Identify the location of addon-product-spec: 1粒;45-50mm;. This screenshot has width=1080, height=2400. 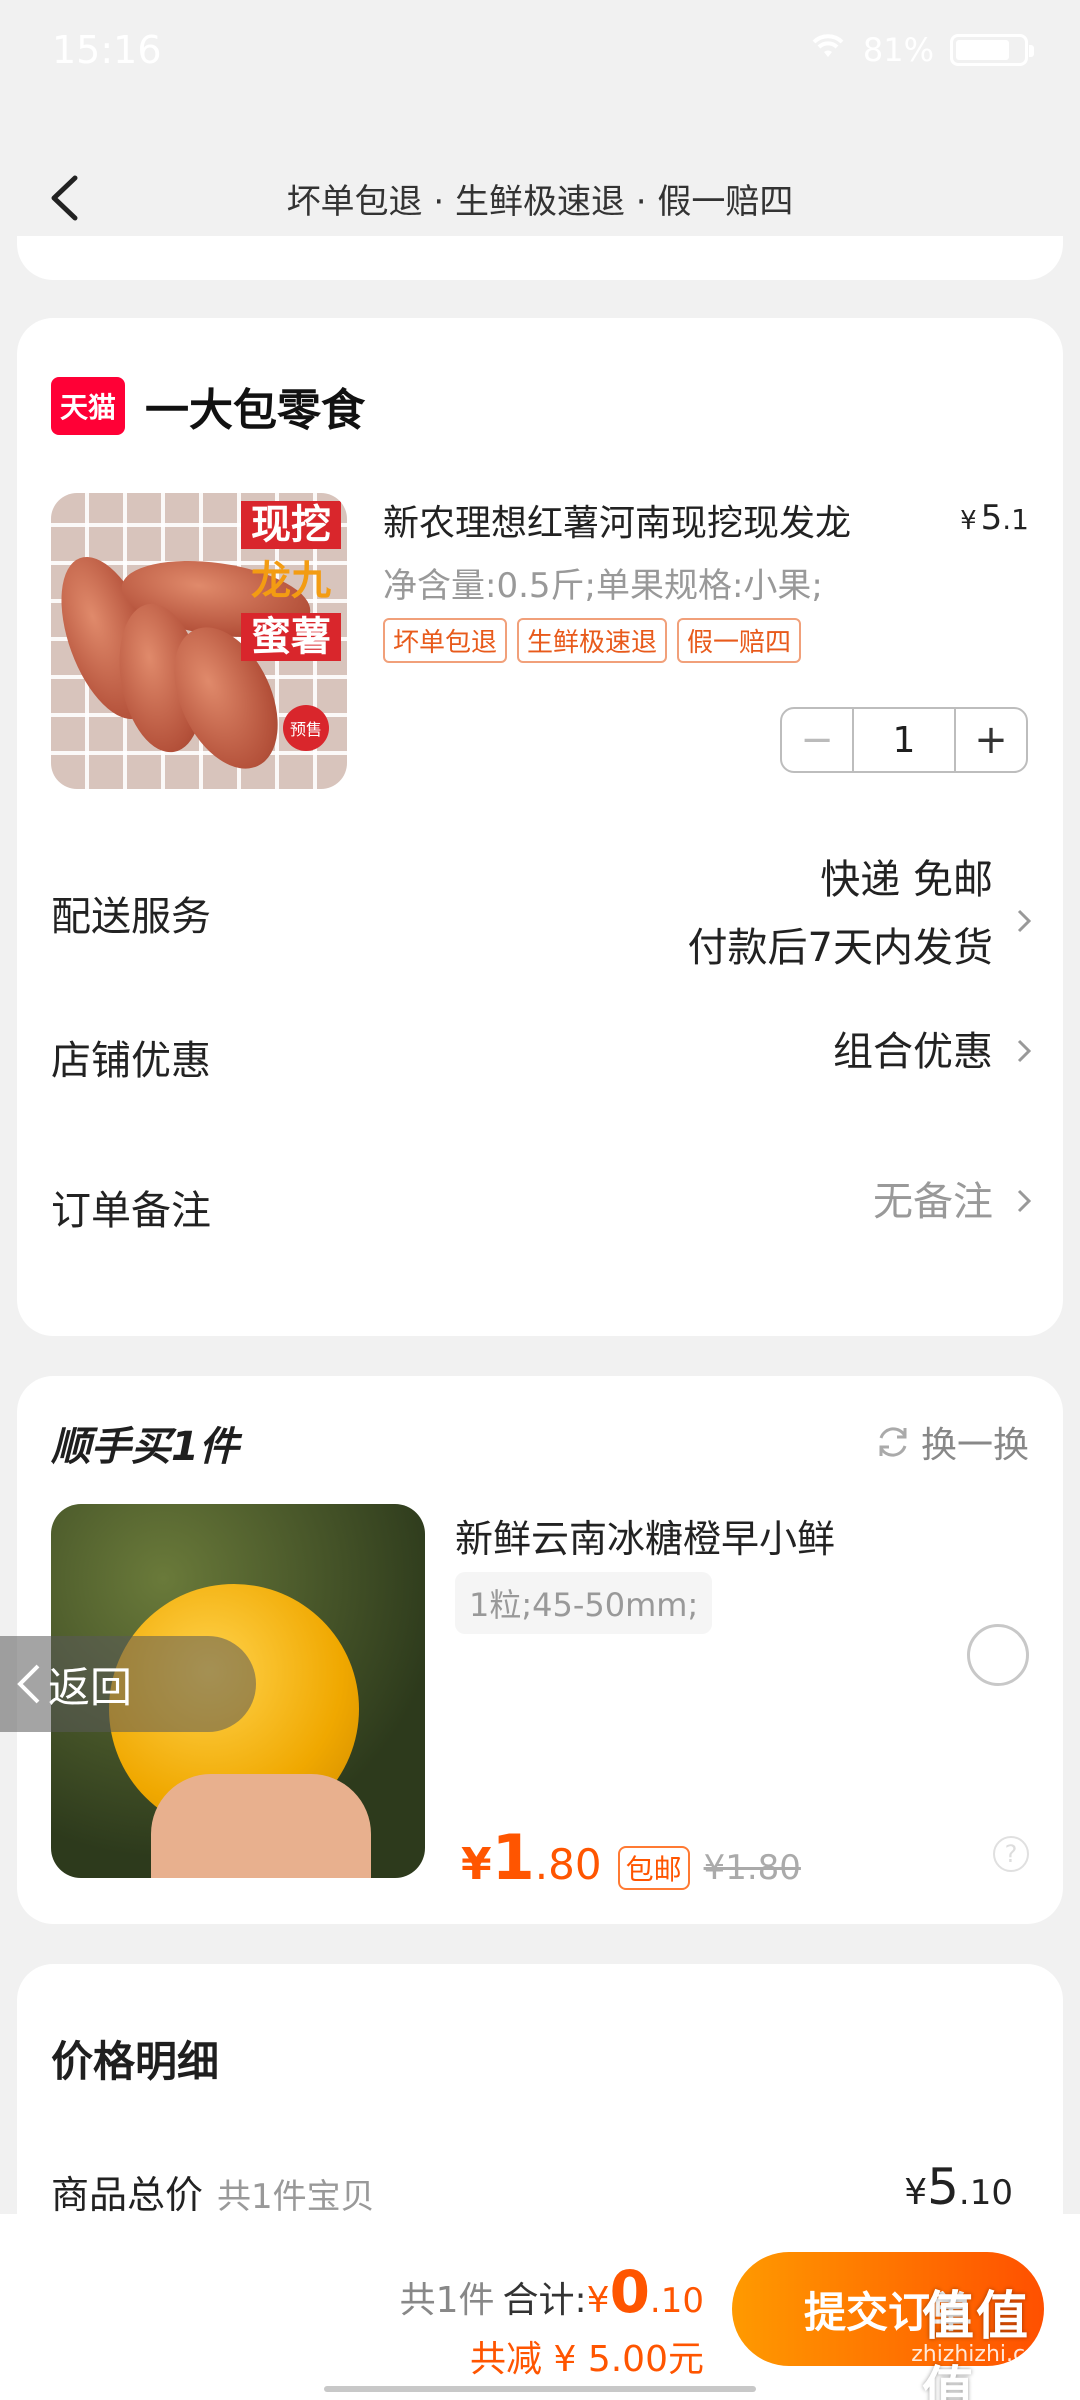
(584, 1603).